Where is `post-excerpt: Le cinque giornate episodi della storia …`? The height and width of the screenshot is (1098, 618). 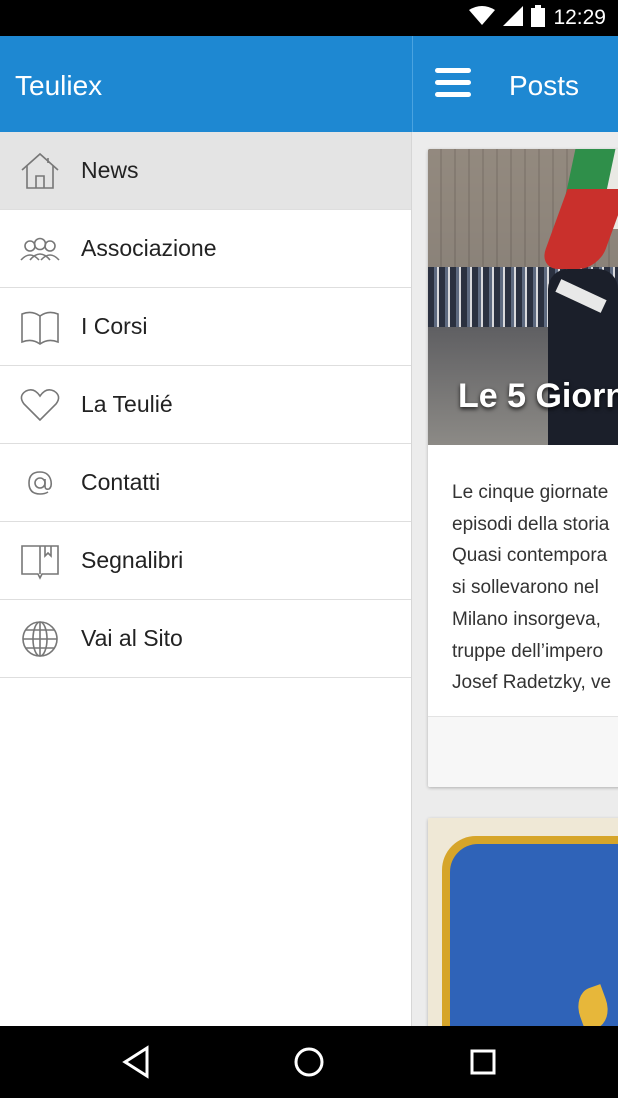
post-excerpt: Le cinque giornate episodi della storia … is located at coordinates (535, 588).